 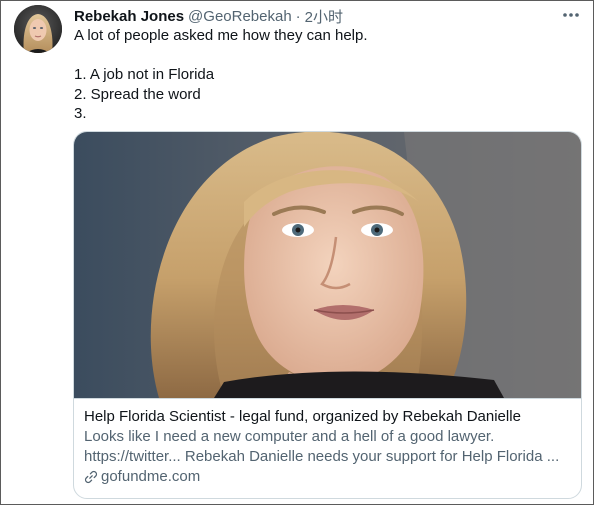 I want to click on tweet-header: Rebekah Jones @GeoRebekah · 2小时, so click(x=208, y=16).